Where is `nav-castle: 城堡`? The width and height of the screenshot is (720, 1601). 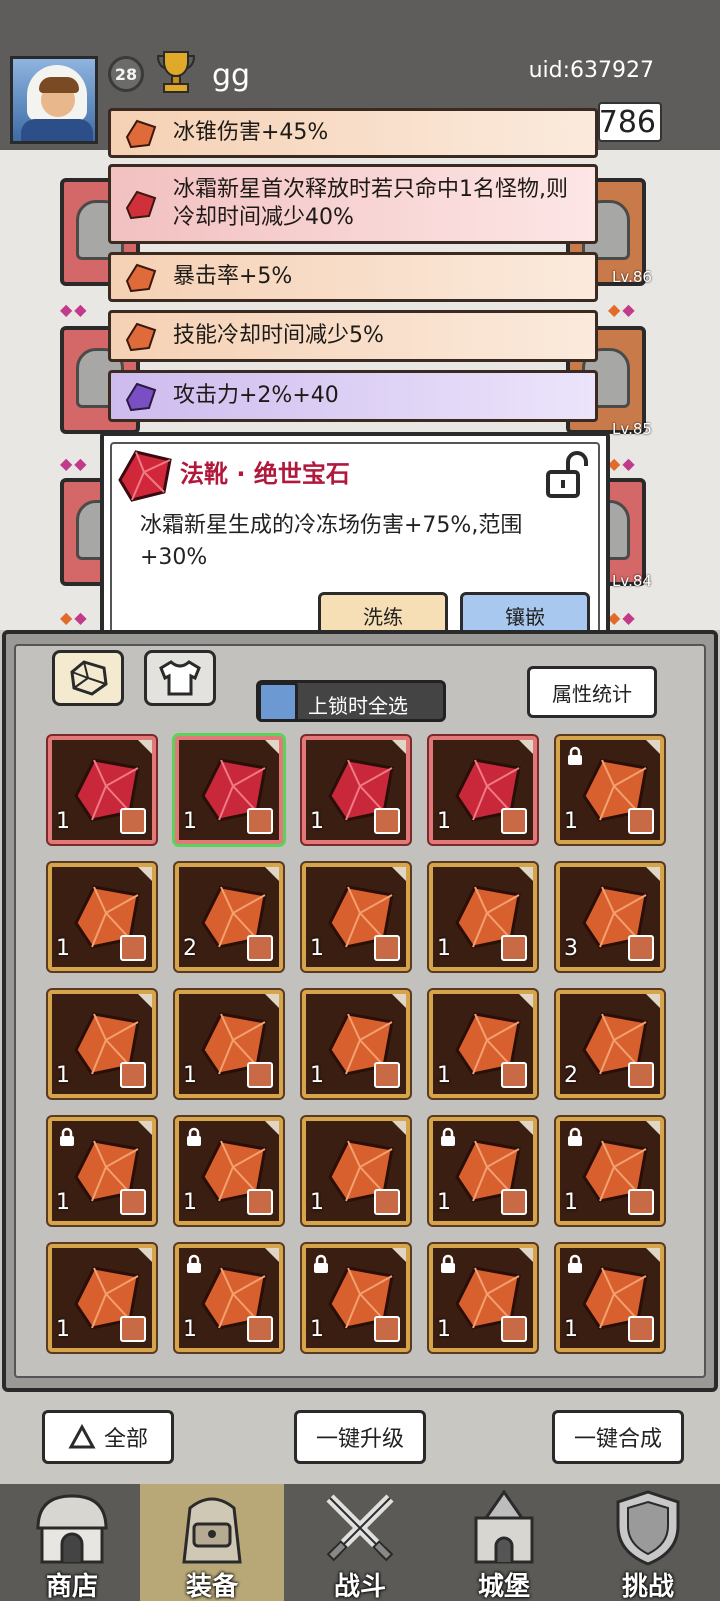
nav-castle: 城堡 is located at coordinates (504, 1542).